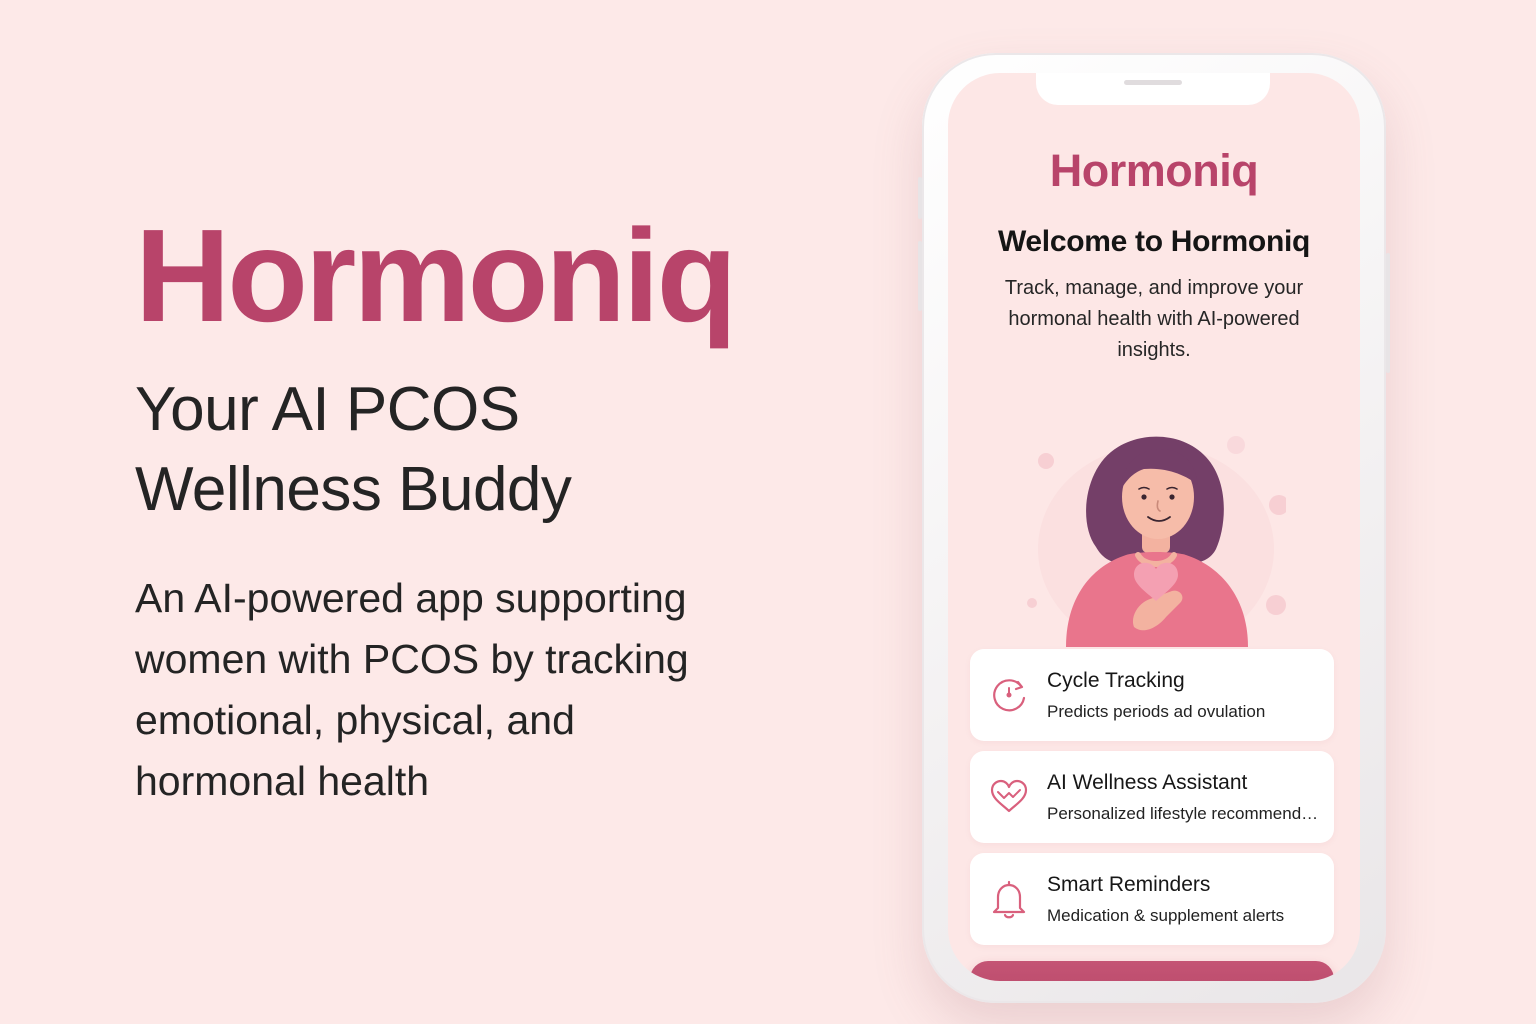 This screenshot has height=1024, width=1536. Describe the element at coordinates (1153, 82) in the screenshot. I see `phone-speaker` at that location.